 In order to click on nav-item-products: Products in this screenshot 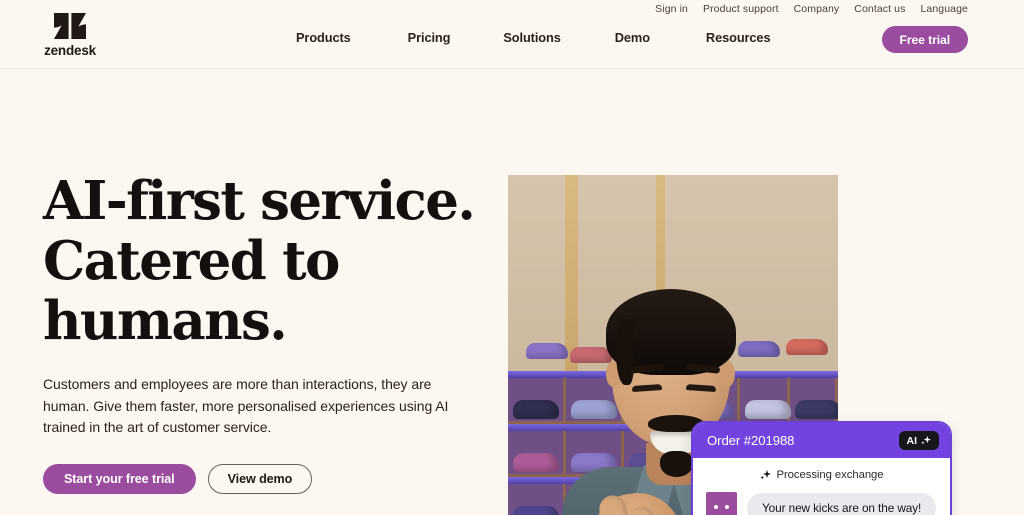, I will do `click(323, 37)`.